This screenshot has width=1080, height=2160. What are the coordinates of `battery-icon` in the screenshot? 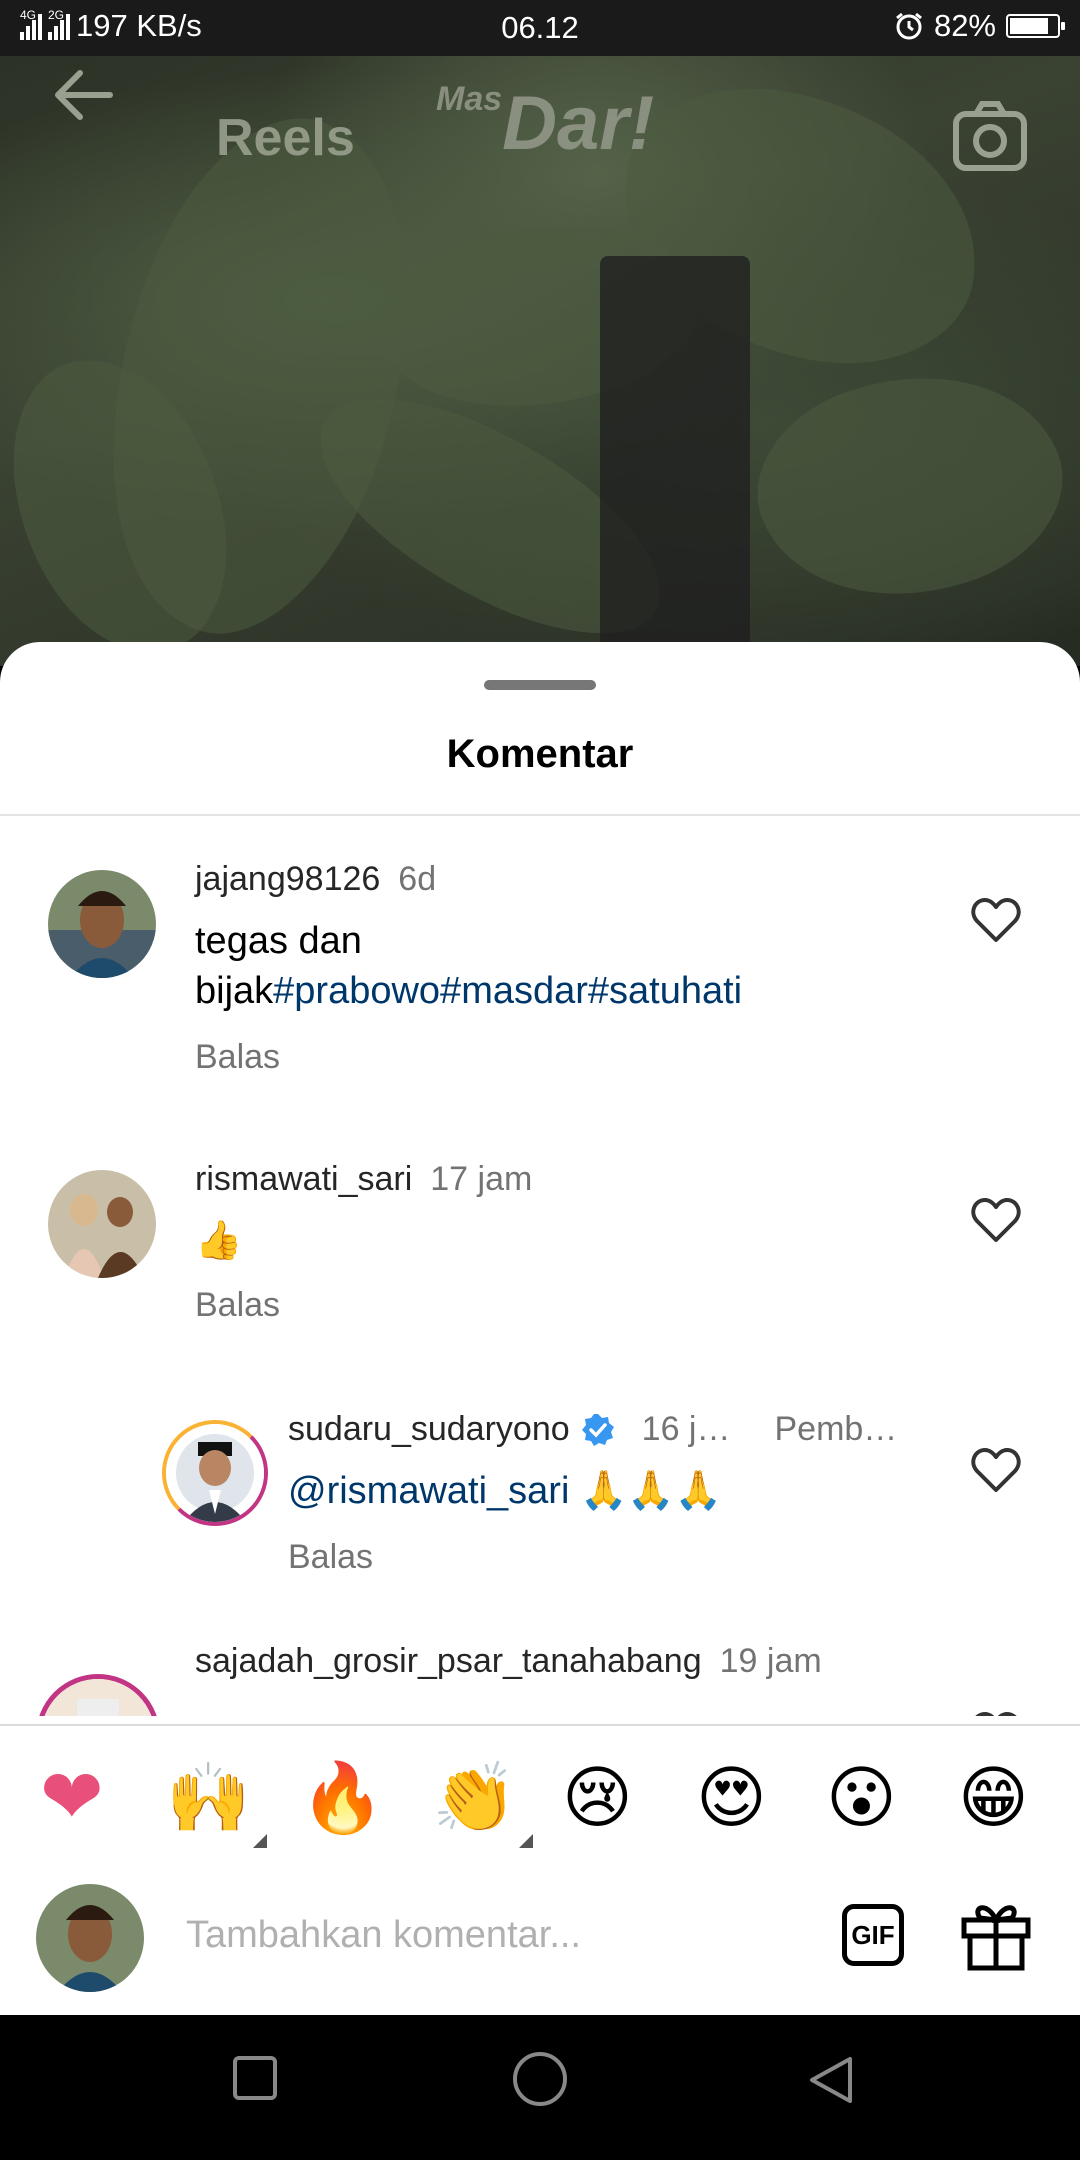 It's located at (1035, 26).